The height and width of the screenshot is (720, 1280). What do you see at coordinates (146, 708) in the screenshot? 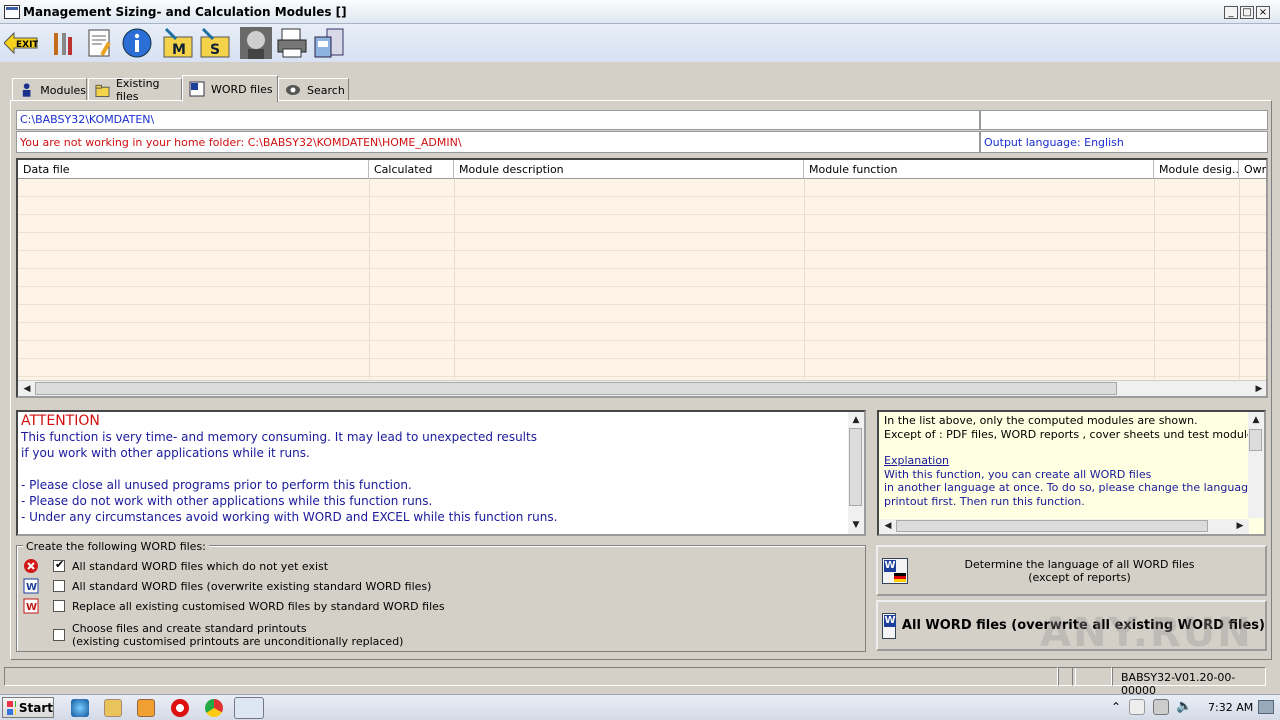
I see `media-player-icon` at bounding box center [146, 708].